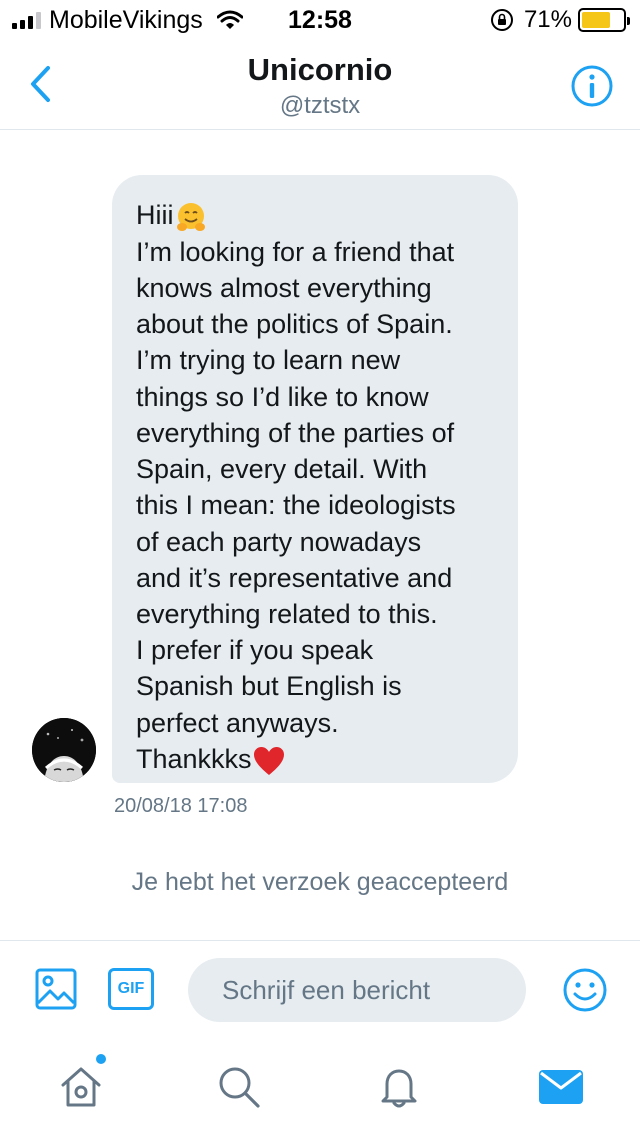 Image resolution: width=640 pixels, height=1136 pixels. I want to click on message-greeting: Hiii, so click(155, 215).